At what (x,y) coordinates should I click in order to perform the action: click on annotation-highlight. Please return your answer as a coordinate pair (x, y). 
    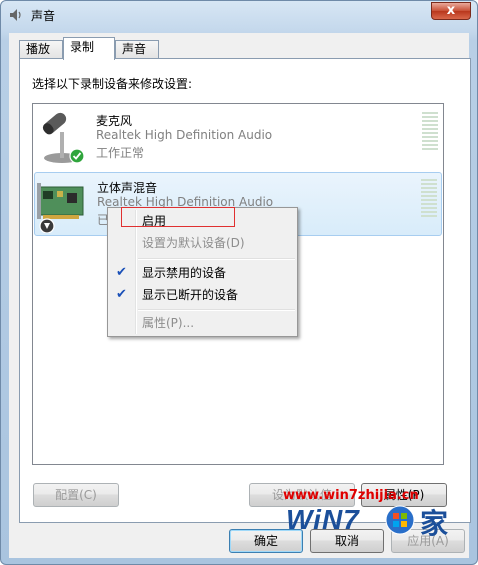
    Looking at the image, I should click on (178, 217).